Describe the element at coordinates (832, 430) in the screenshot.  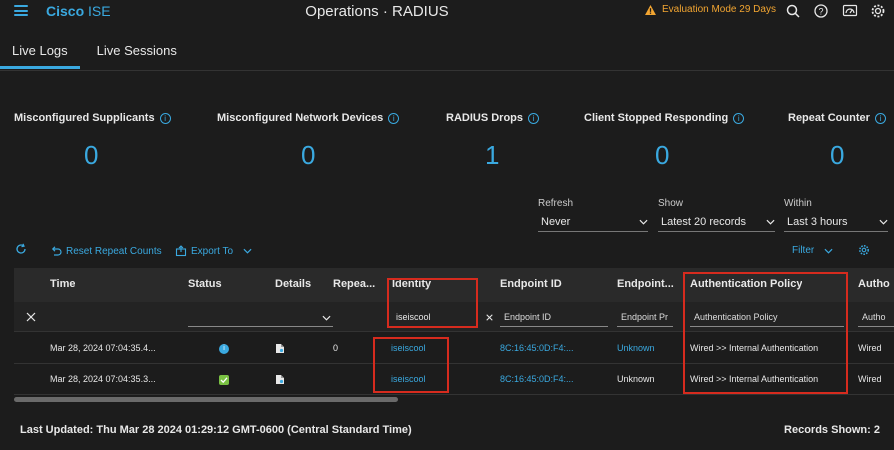
I see `records-shown-text: Records Shown: 2` at that location.